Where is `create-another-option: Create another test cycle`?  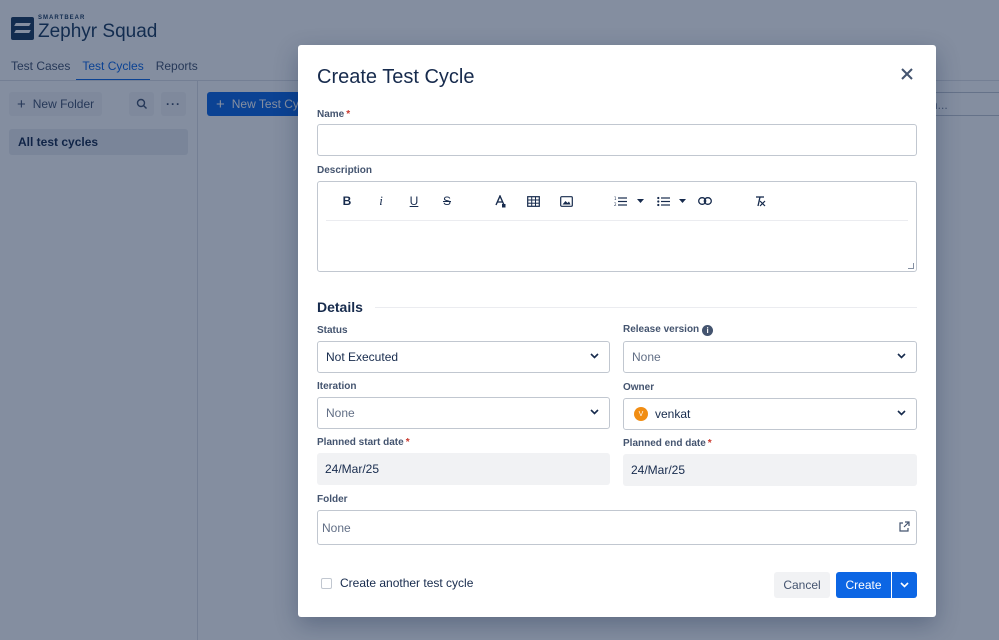 create-another-option: Create another test cycle is located at coordinates (397, 583).